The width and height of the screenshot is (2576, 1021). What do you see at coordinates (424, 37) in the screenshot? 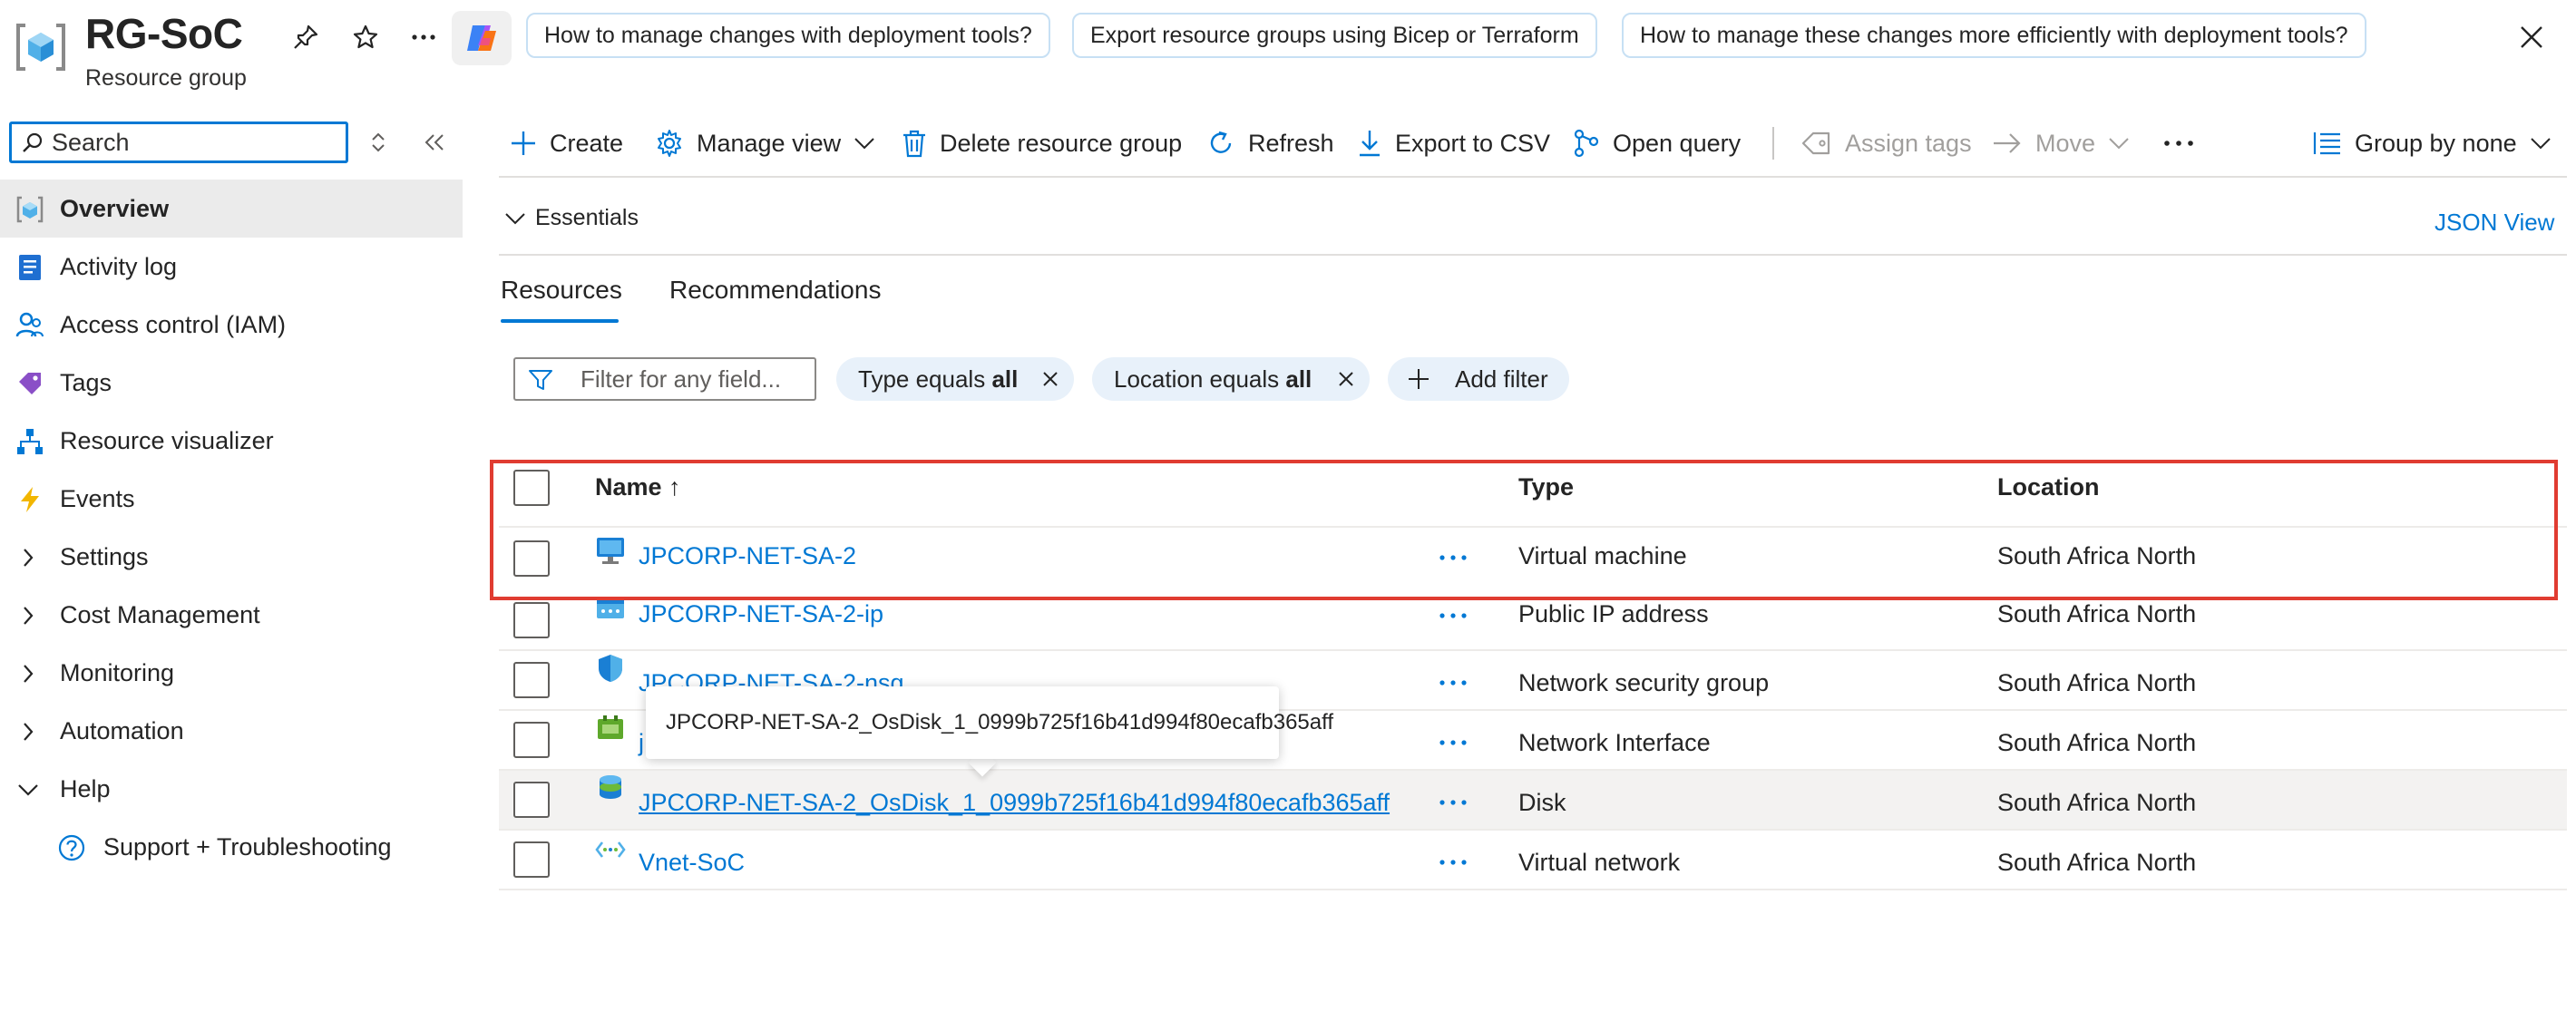
I see `more-options-icon` at bounding box center [424, 37].